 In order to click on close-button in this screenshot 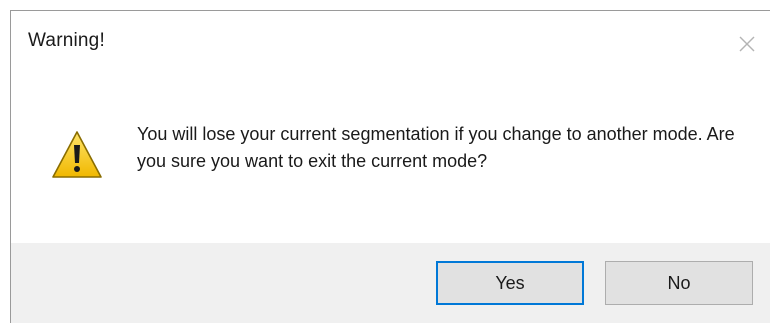, I will do `click(747, 44)`.